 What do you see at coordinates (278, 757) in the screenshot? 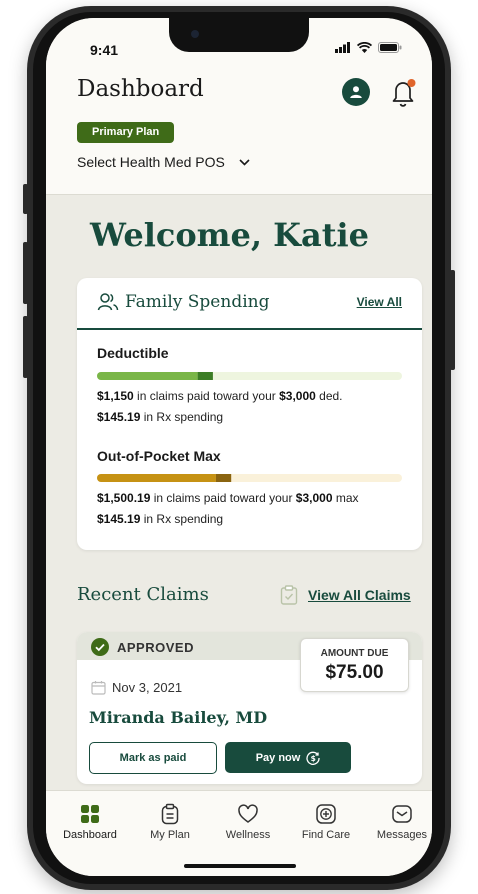
I see `pay-now-label: Pay now` at bounding box center [278, 757].